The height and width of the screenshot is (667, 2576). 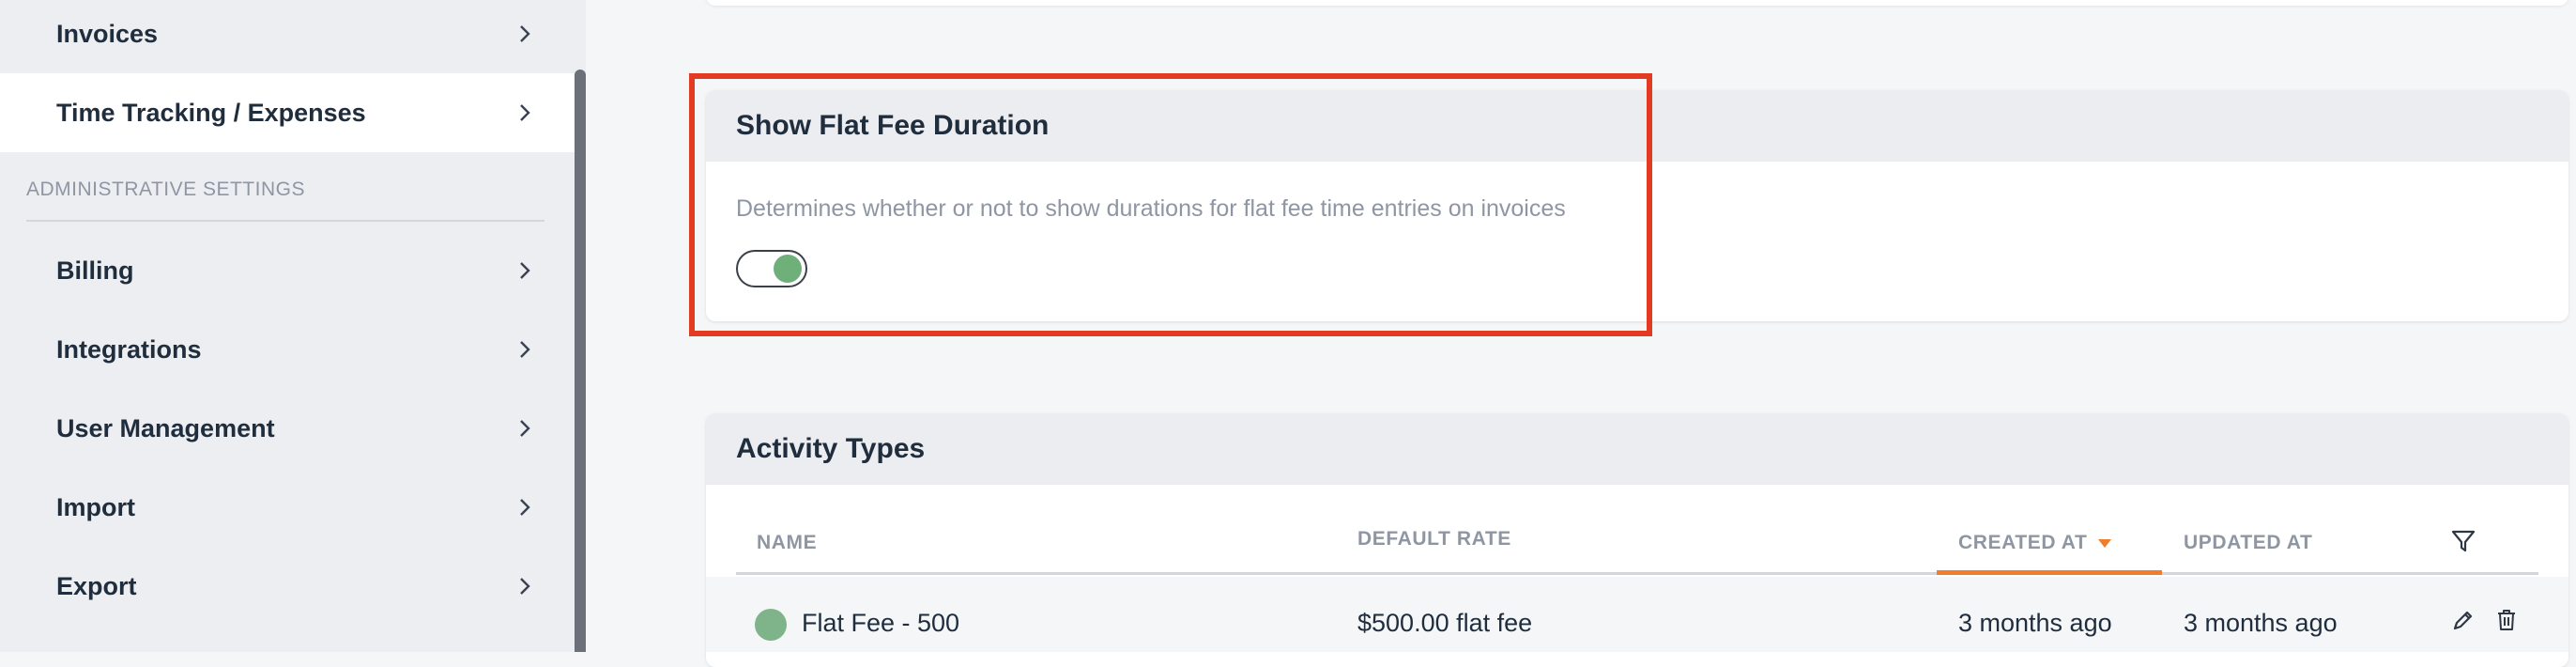 What do you see at coordinates (129, 349) in the screenshot?
I see `sidebar-item-label: Integrations` at bounding box center [129, 349].